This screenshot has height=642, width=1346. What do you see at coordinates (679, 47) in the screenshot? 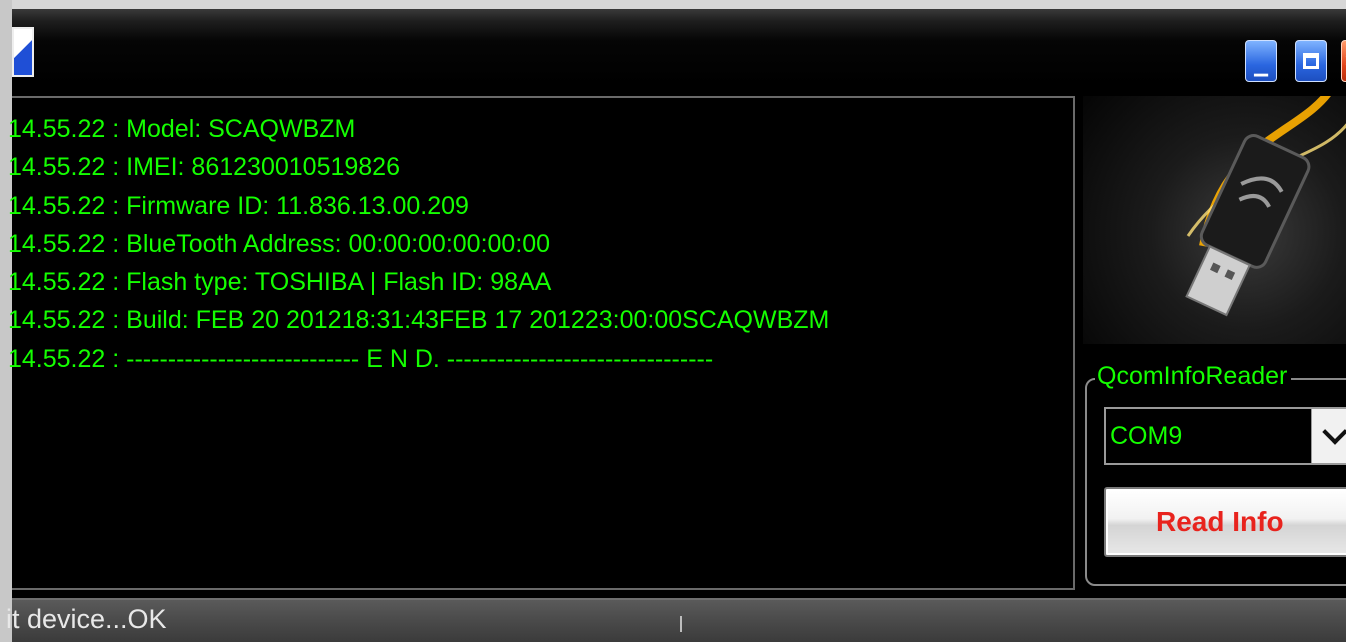
I see `title-bar: ▁ ×` at bounding box center [679, 47].